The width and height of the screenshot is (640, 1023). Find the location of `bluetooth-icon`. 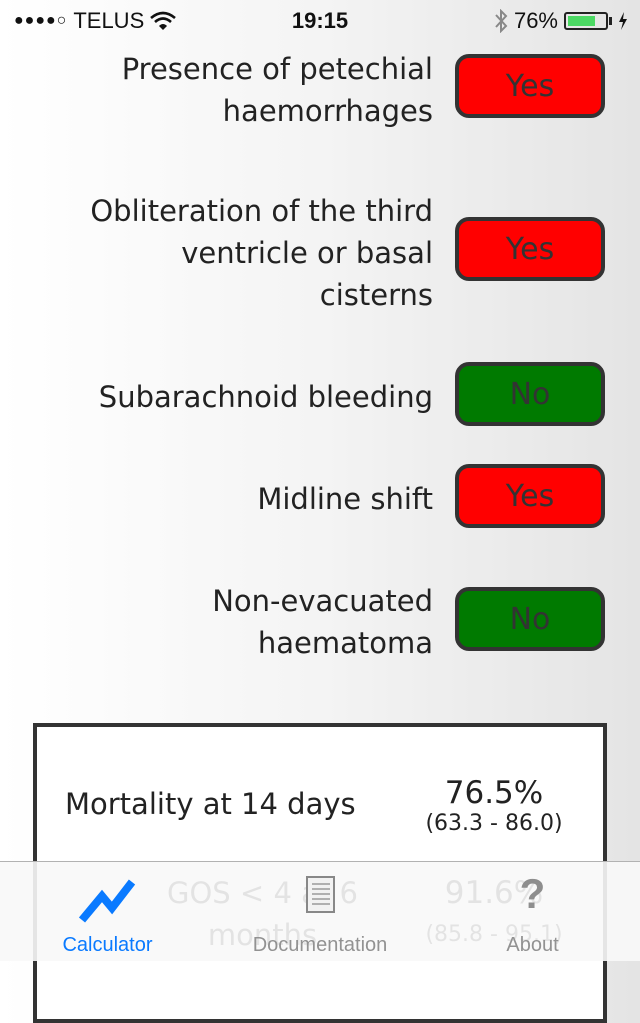

bluetooth-icon is located at coordinates (501, 21).